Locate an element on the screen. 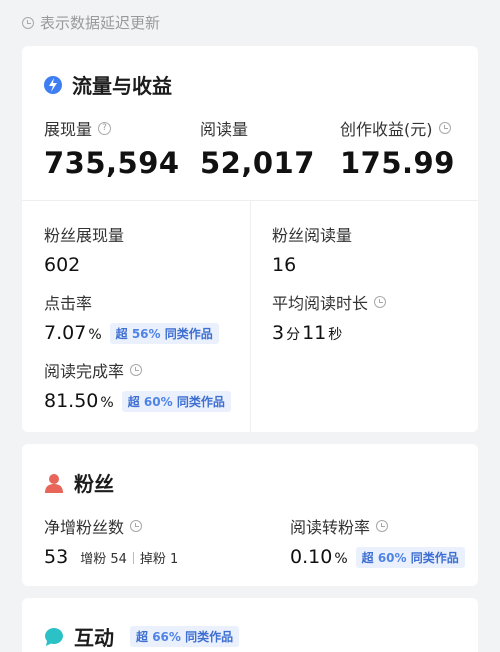  fans-title-text: 粉丝 is located at coordinates (94, 484).